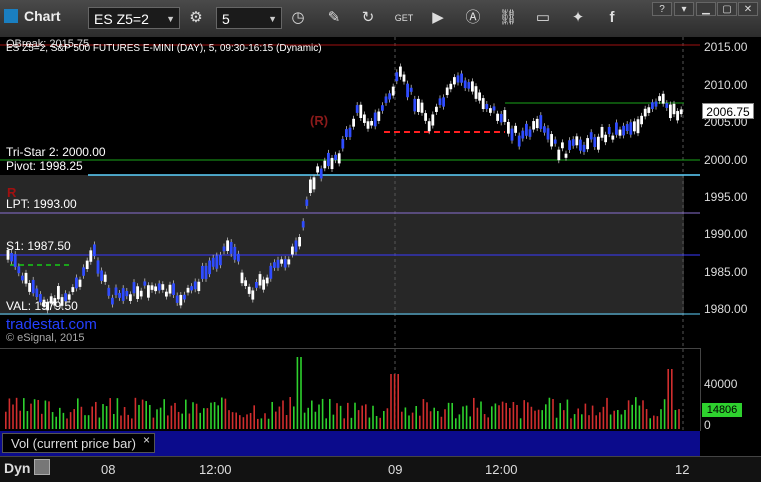 This screenshot has height=482, width=761. Describe the element at coordinates (56, 152) in the screenshot. I see `tristar-label: Tri-Star 2: 2000.00` at that location.